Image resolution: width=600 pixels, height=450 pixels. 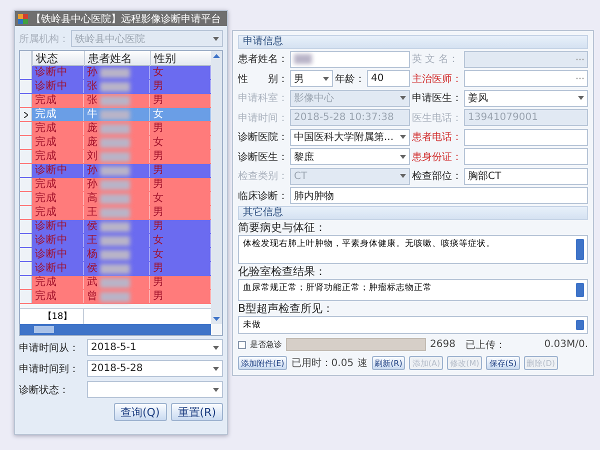 What do you see at coordinates (311, 79) in the screenshot?
I see `dropdown-field: 男` at bounding box center [311, 79].